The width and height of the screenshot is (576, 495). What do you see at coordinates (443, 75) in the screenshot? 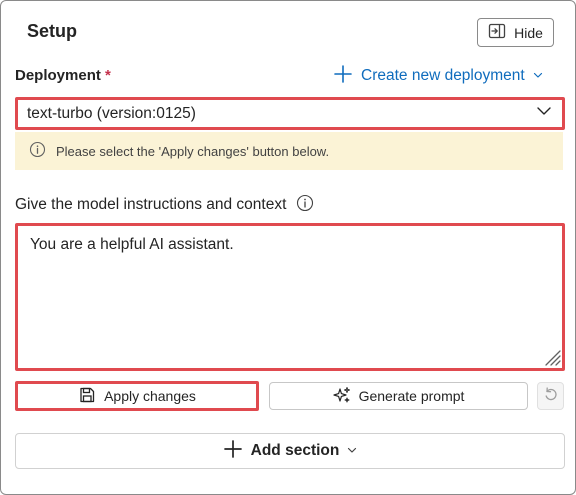
I see `create-deployment-label: Create new deployment` at bounding box center [443, 75].